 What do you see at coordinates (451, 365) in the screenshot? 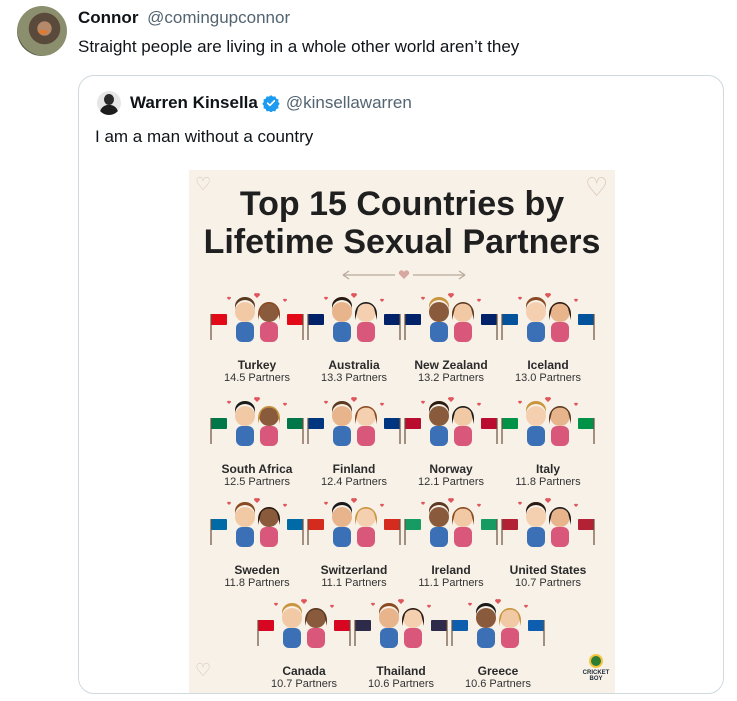
I see `country-name: New Zealand` at bounding box center [451, 365].